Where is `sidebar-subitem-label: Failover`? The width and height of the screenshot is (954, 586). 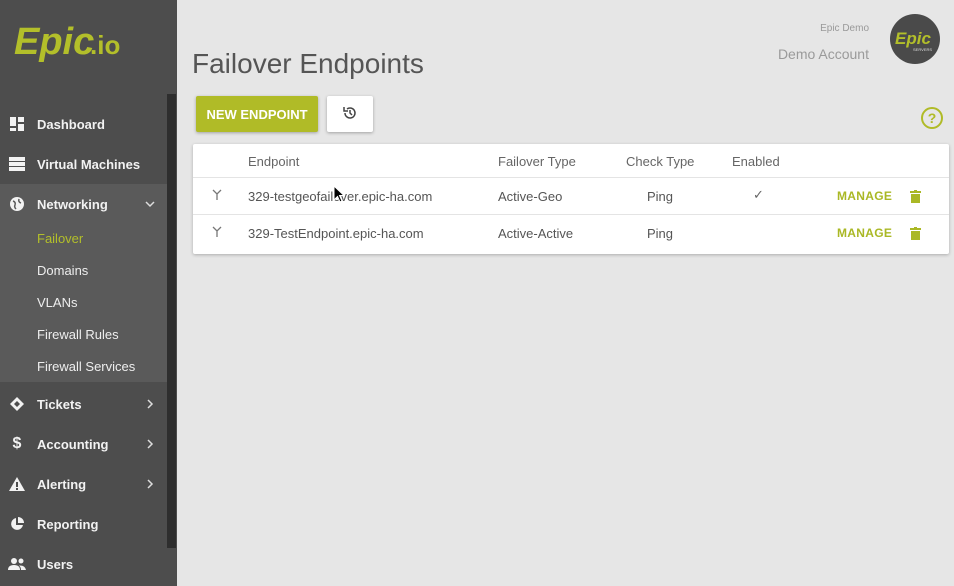 sidebar-subitem-label: Failover is located at coordinates (60, 238).